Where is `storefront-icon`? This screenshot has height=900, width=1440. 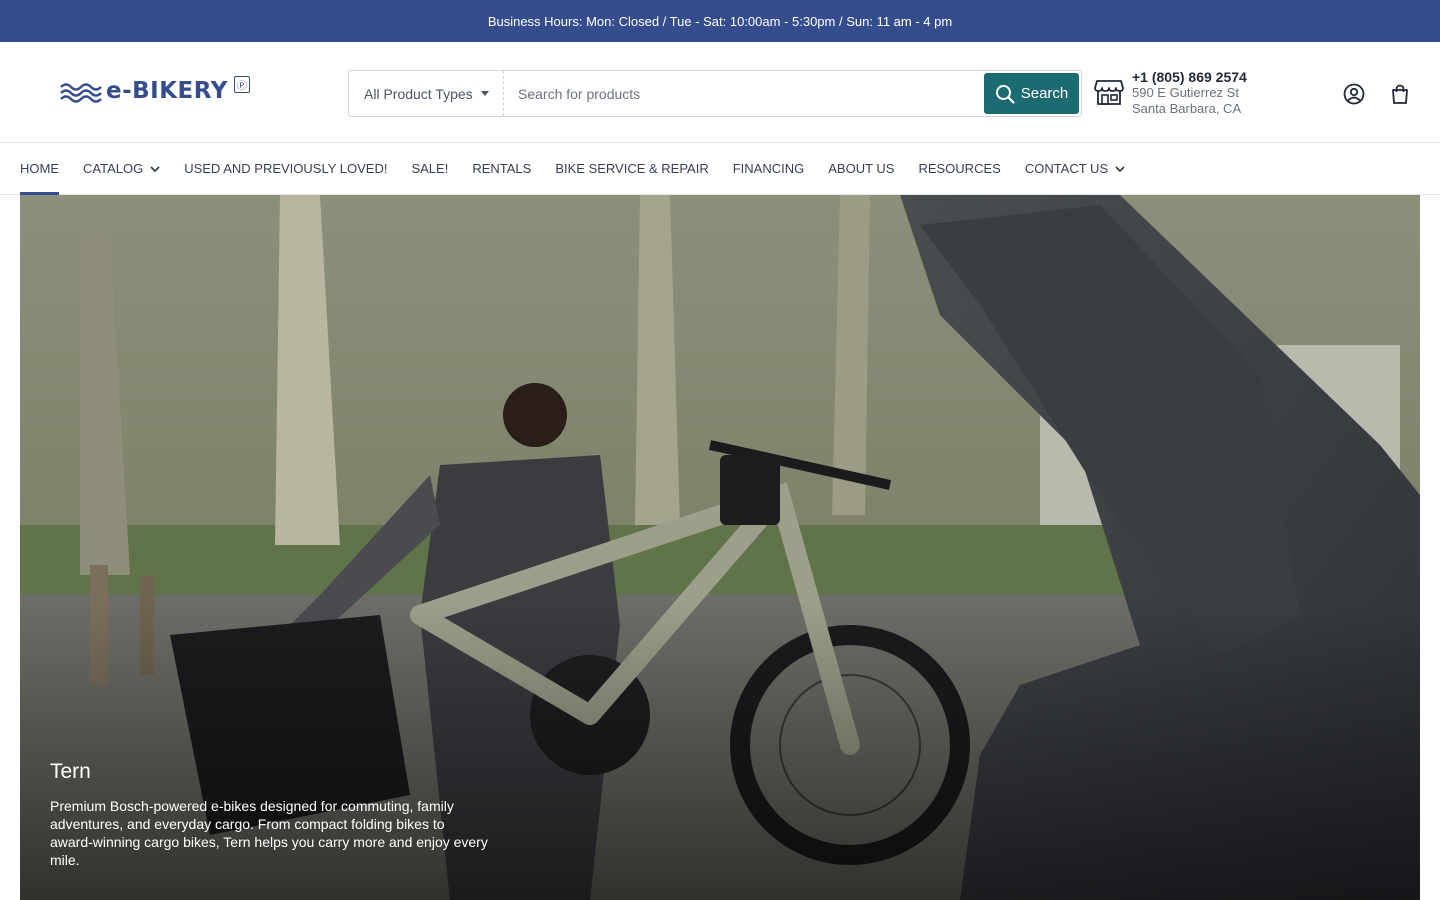
storefront-icon is located at coordinates (1109, 92).